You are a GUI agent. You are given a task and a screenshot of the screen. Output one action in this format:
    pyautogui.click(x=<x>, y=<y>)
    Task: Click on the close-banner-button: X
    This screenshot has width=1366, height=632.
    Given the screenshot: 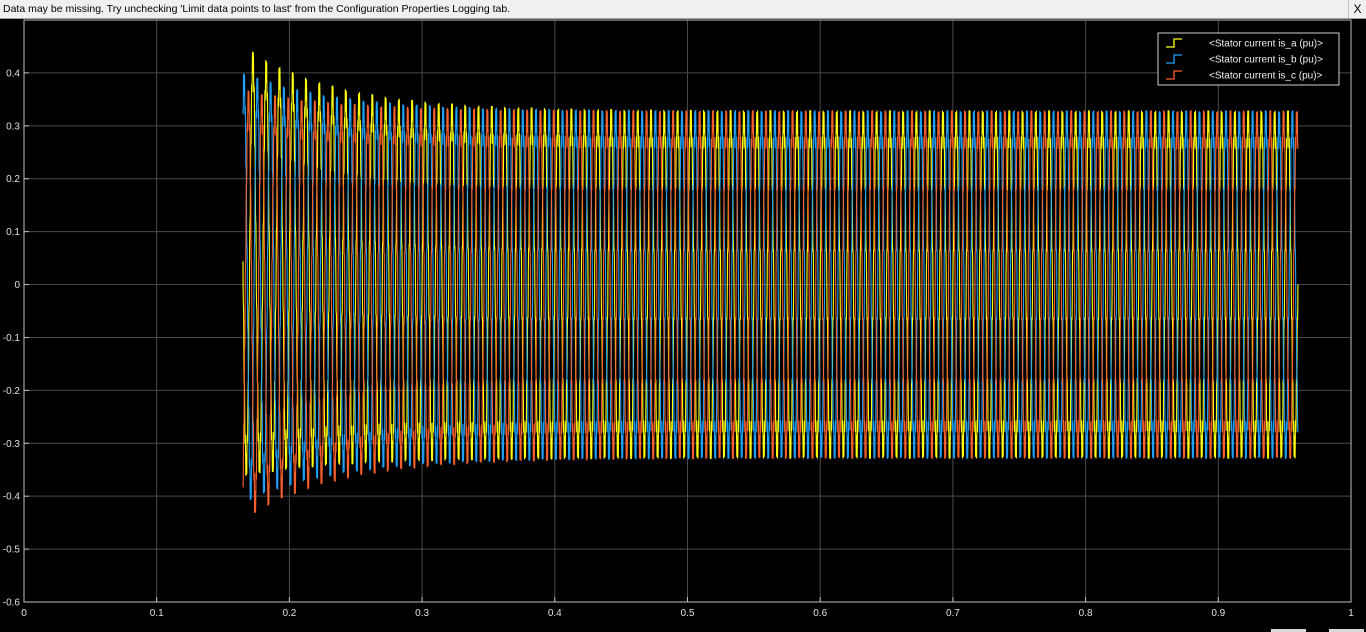 What is the action you would take?
    pyautogui.click(x=1357, y=9)
    